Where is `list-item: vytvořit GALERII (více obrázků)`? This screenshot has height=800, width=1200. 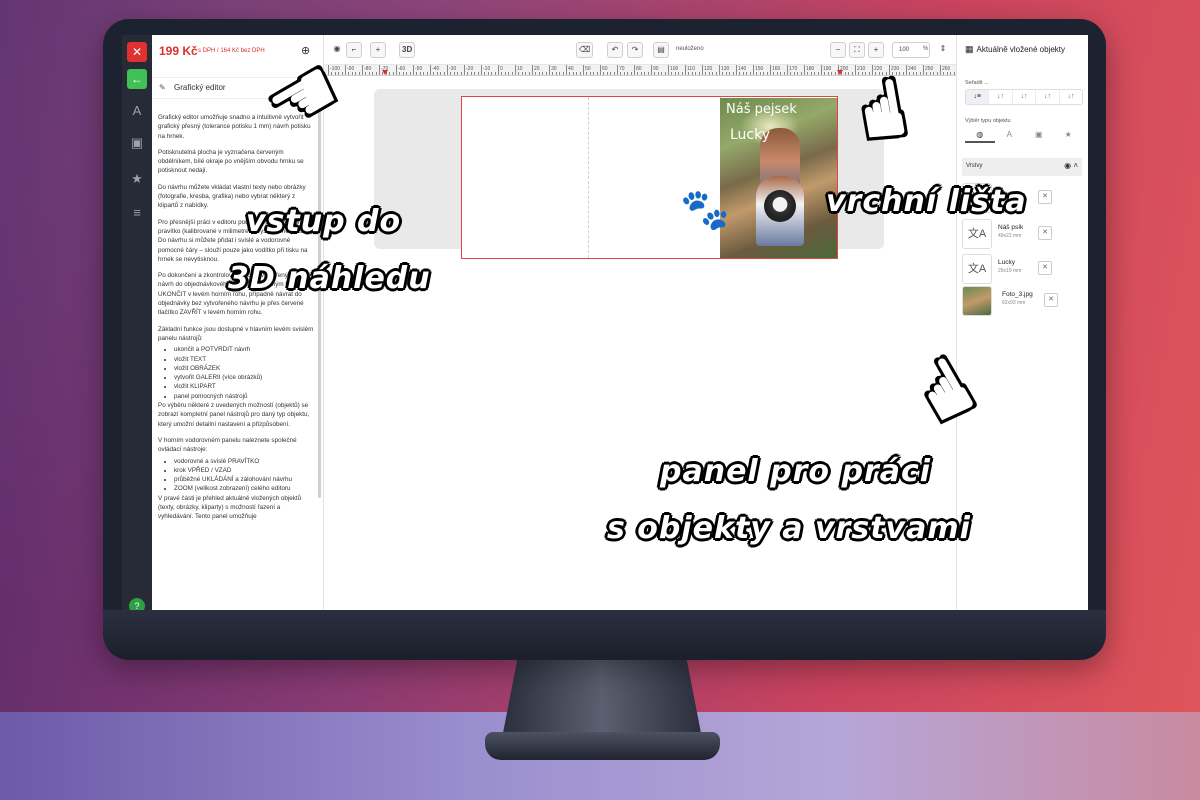 list-item: vytvořit GALERII (více obrázků) is located at coordinates (245, 377).